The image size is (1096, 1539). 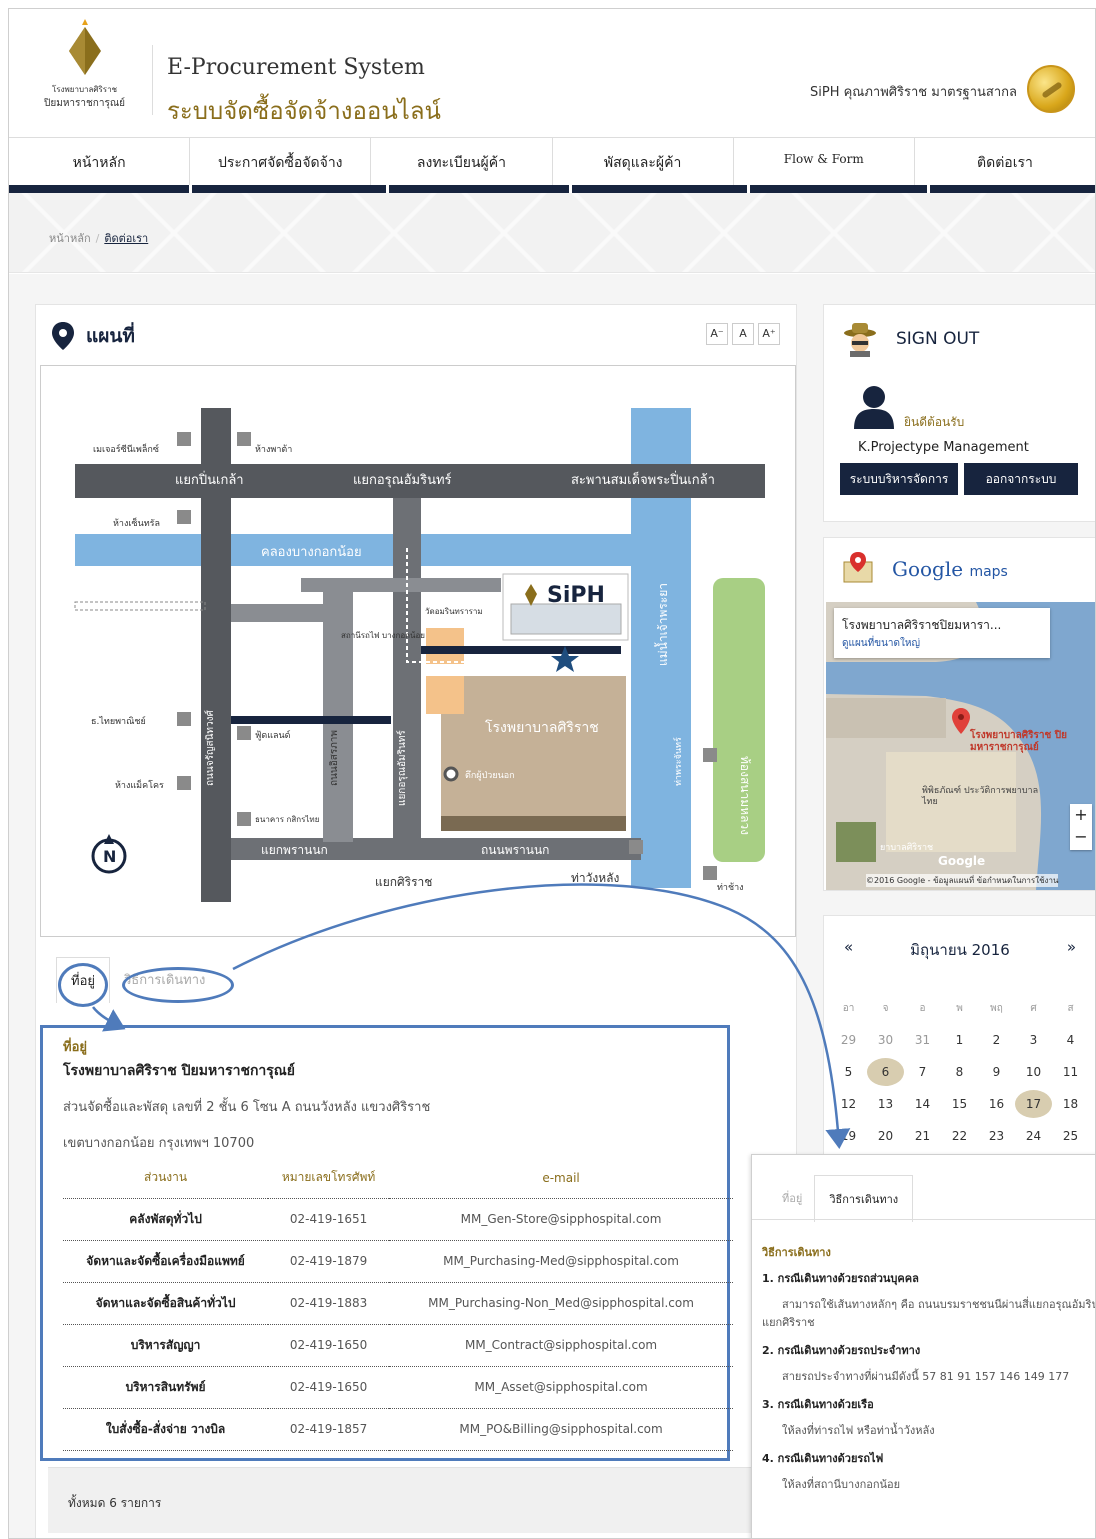 I want to click on calendar-day: 22, so click(x=959, y=1136).